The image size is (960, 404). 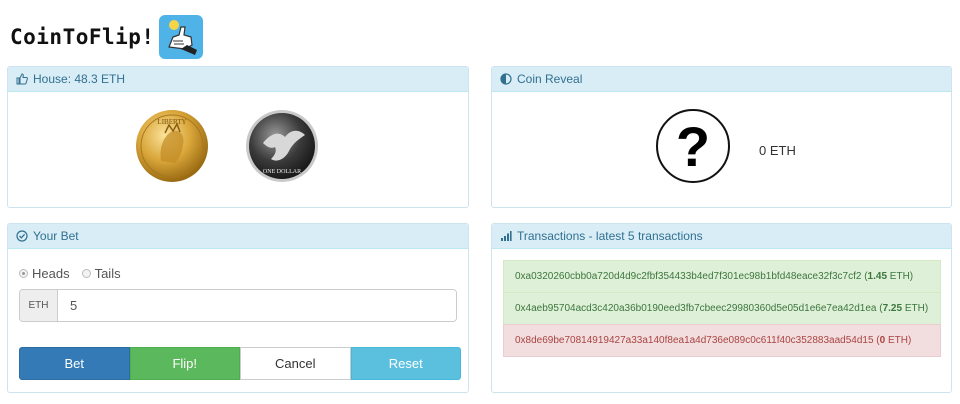 I want to click on your-bet-label: Your Bet, so click(x=56, y=236).